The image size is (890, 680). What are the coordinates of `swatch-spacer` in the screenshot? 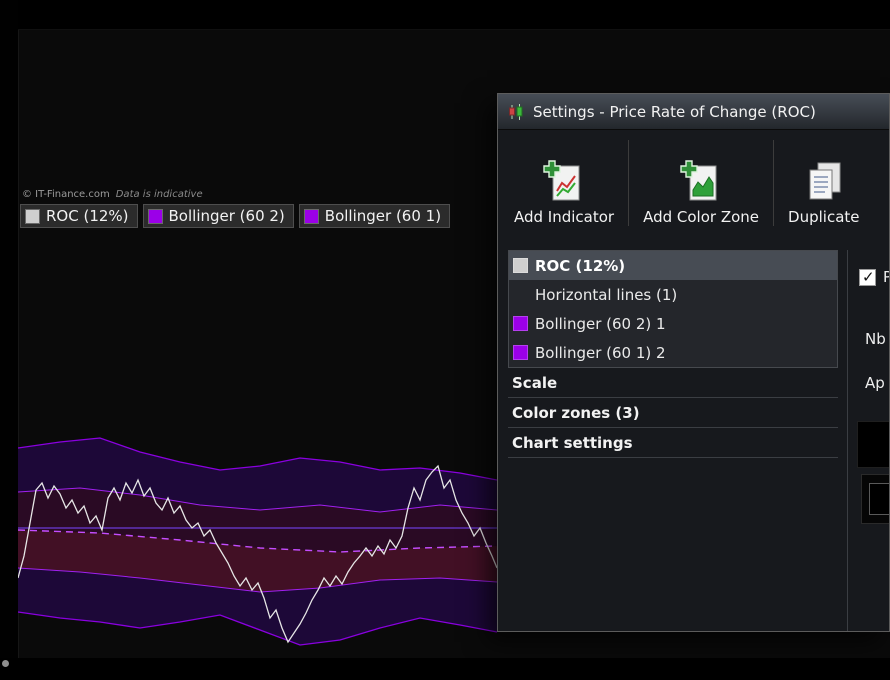 It's located at (520, 294).